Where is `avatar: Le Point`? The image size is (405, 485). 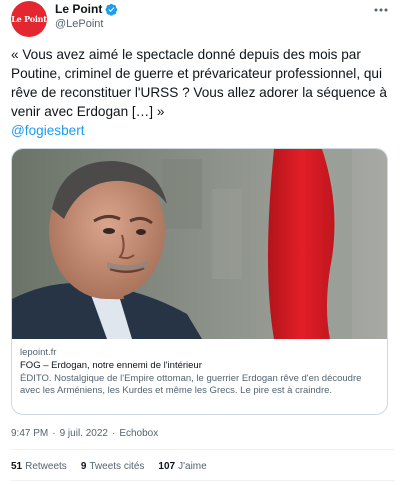
avatar: Le Point is located at coordinates (29, 19).